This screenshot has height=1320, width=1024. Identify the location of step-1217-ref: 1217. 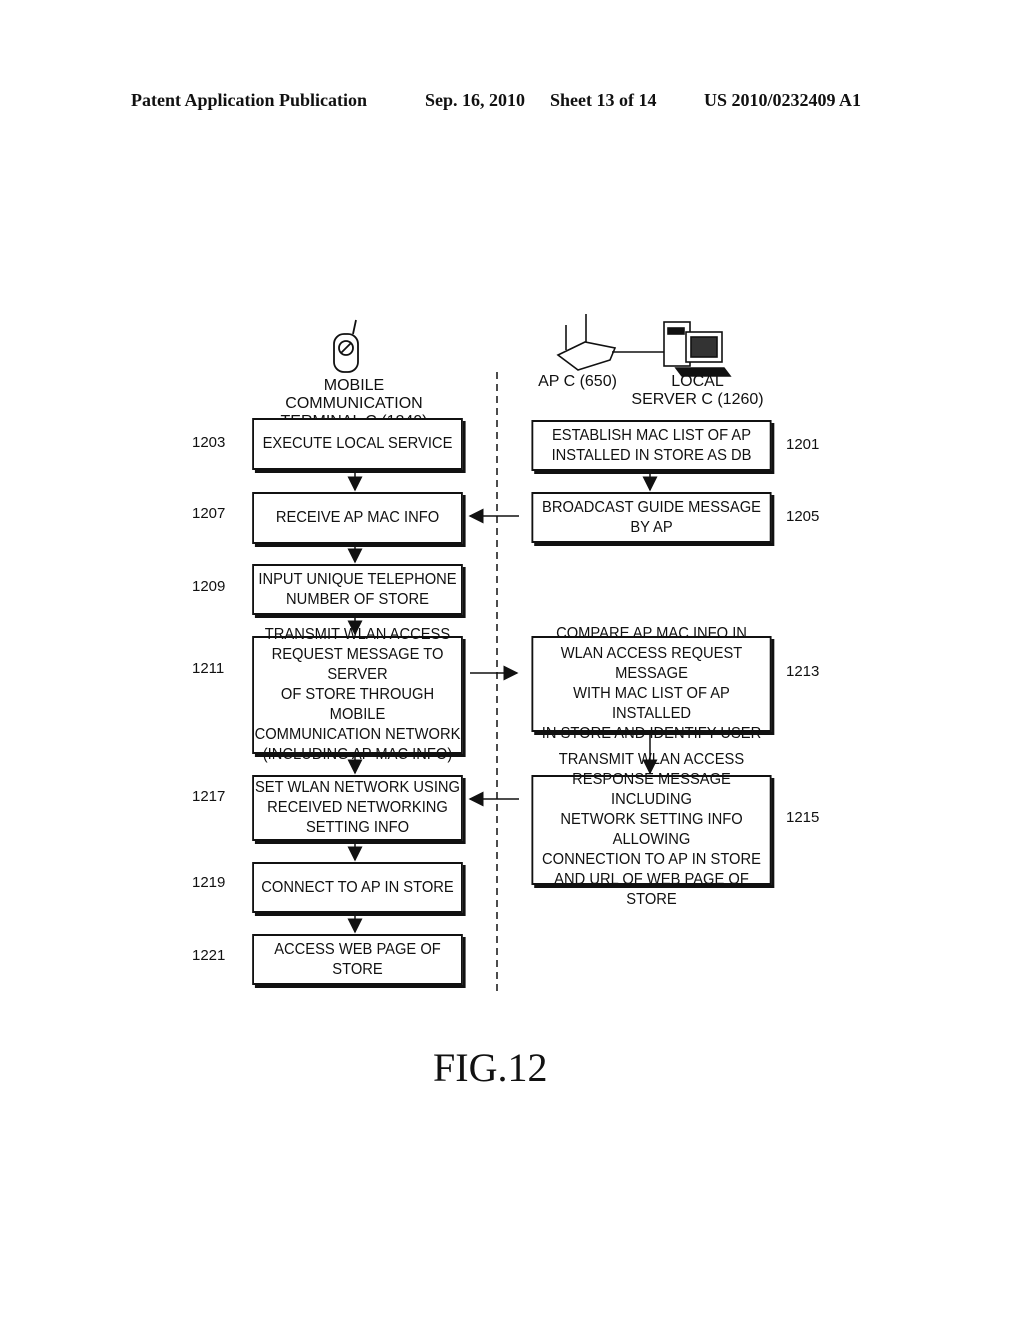
(209, 796).